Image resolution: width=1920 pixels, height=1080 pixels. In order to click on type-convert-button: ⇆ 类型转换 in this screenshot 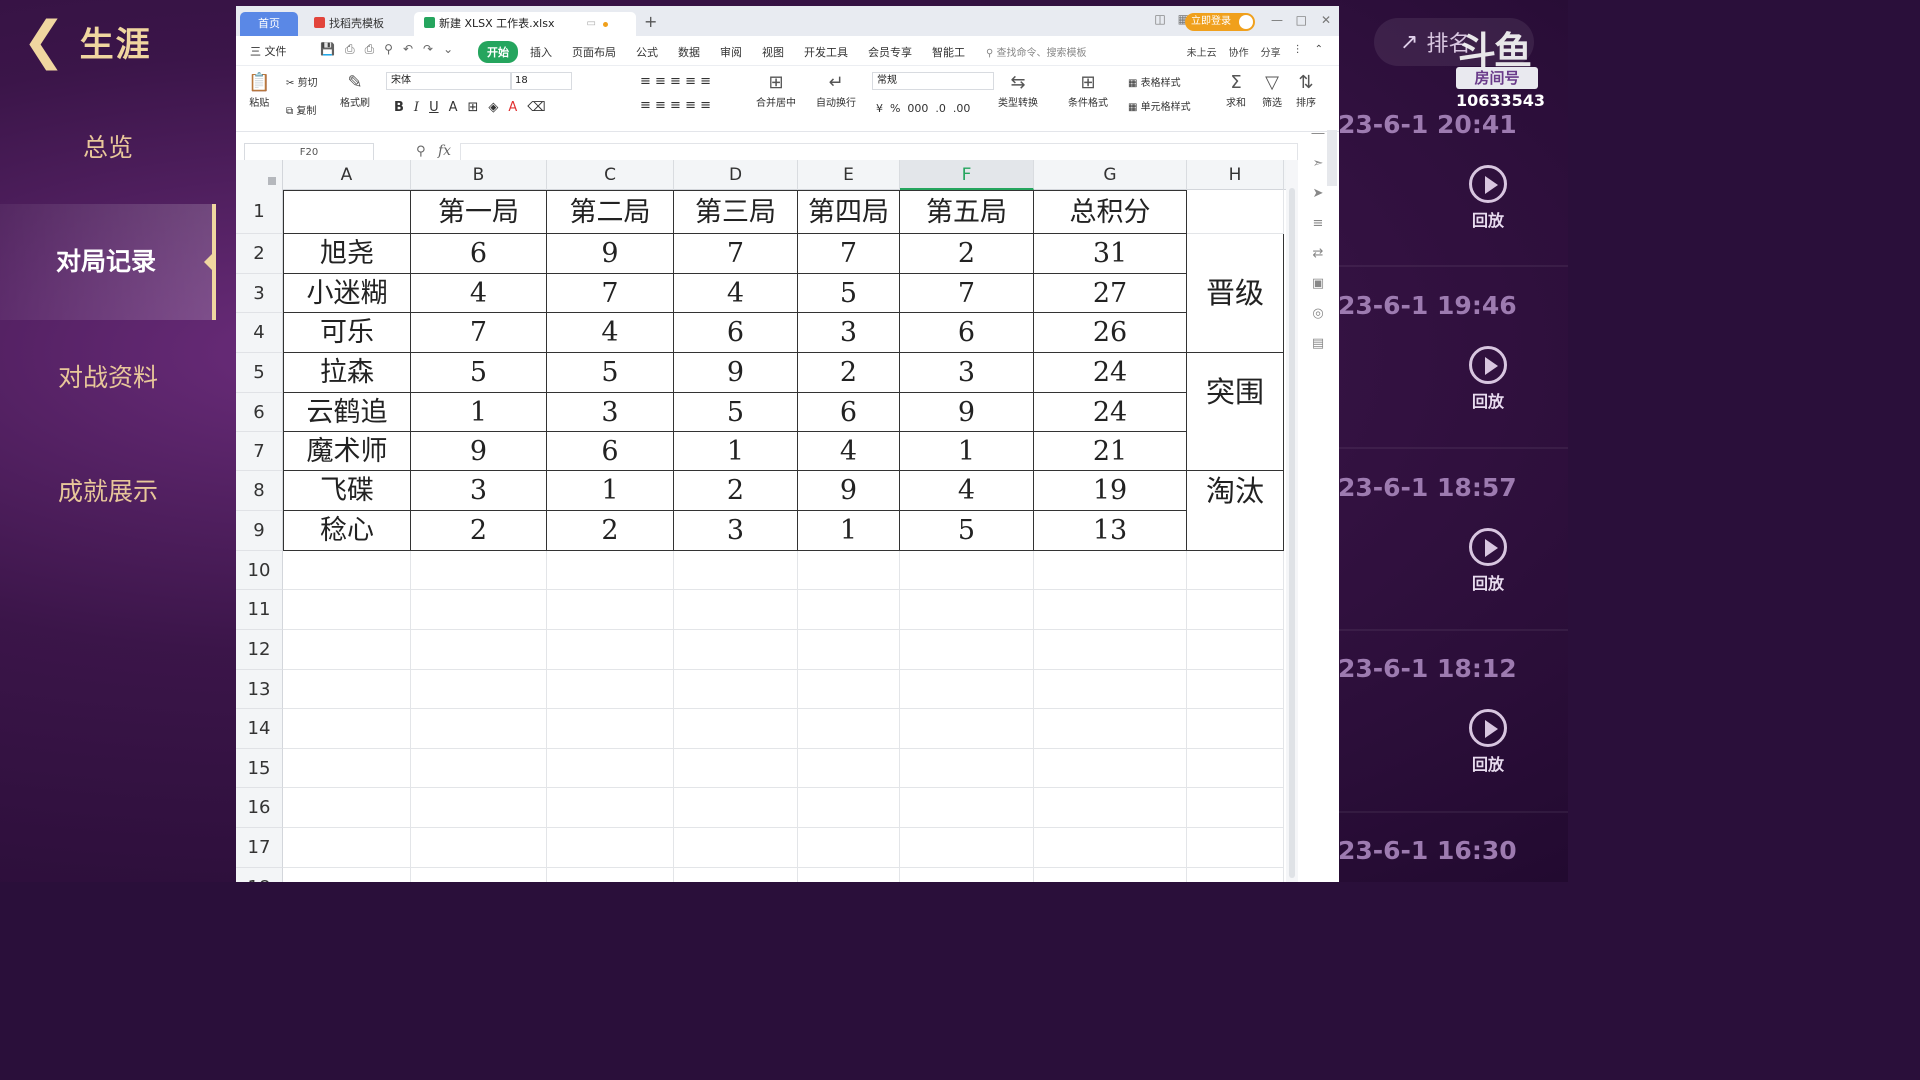, I will do `click(1018, 90)`.